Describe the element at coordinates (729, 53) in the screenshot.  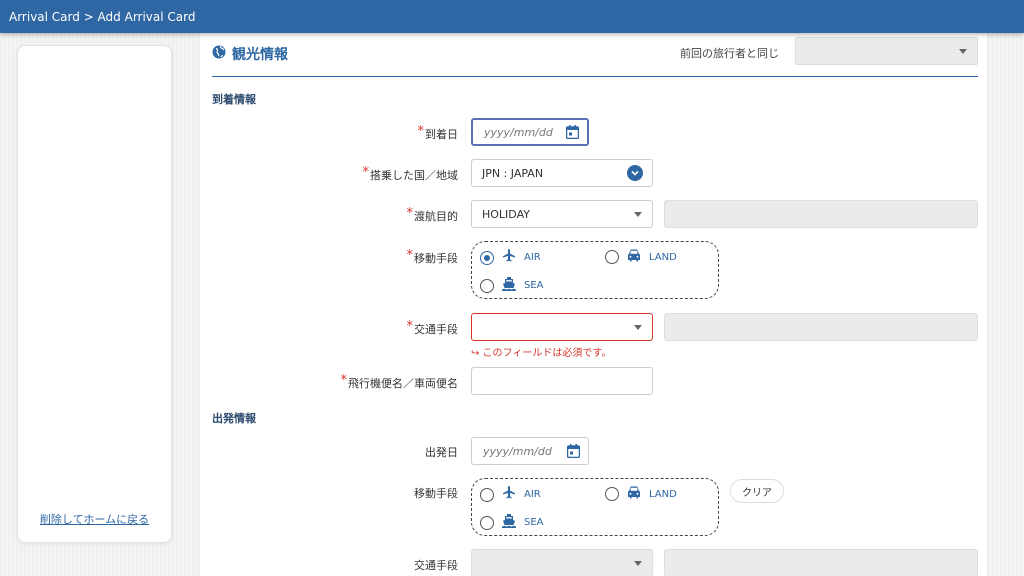
I see `same-as-prev-label: 前回の旅行者と同じ` at that location.